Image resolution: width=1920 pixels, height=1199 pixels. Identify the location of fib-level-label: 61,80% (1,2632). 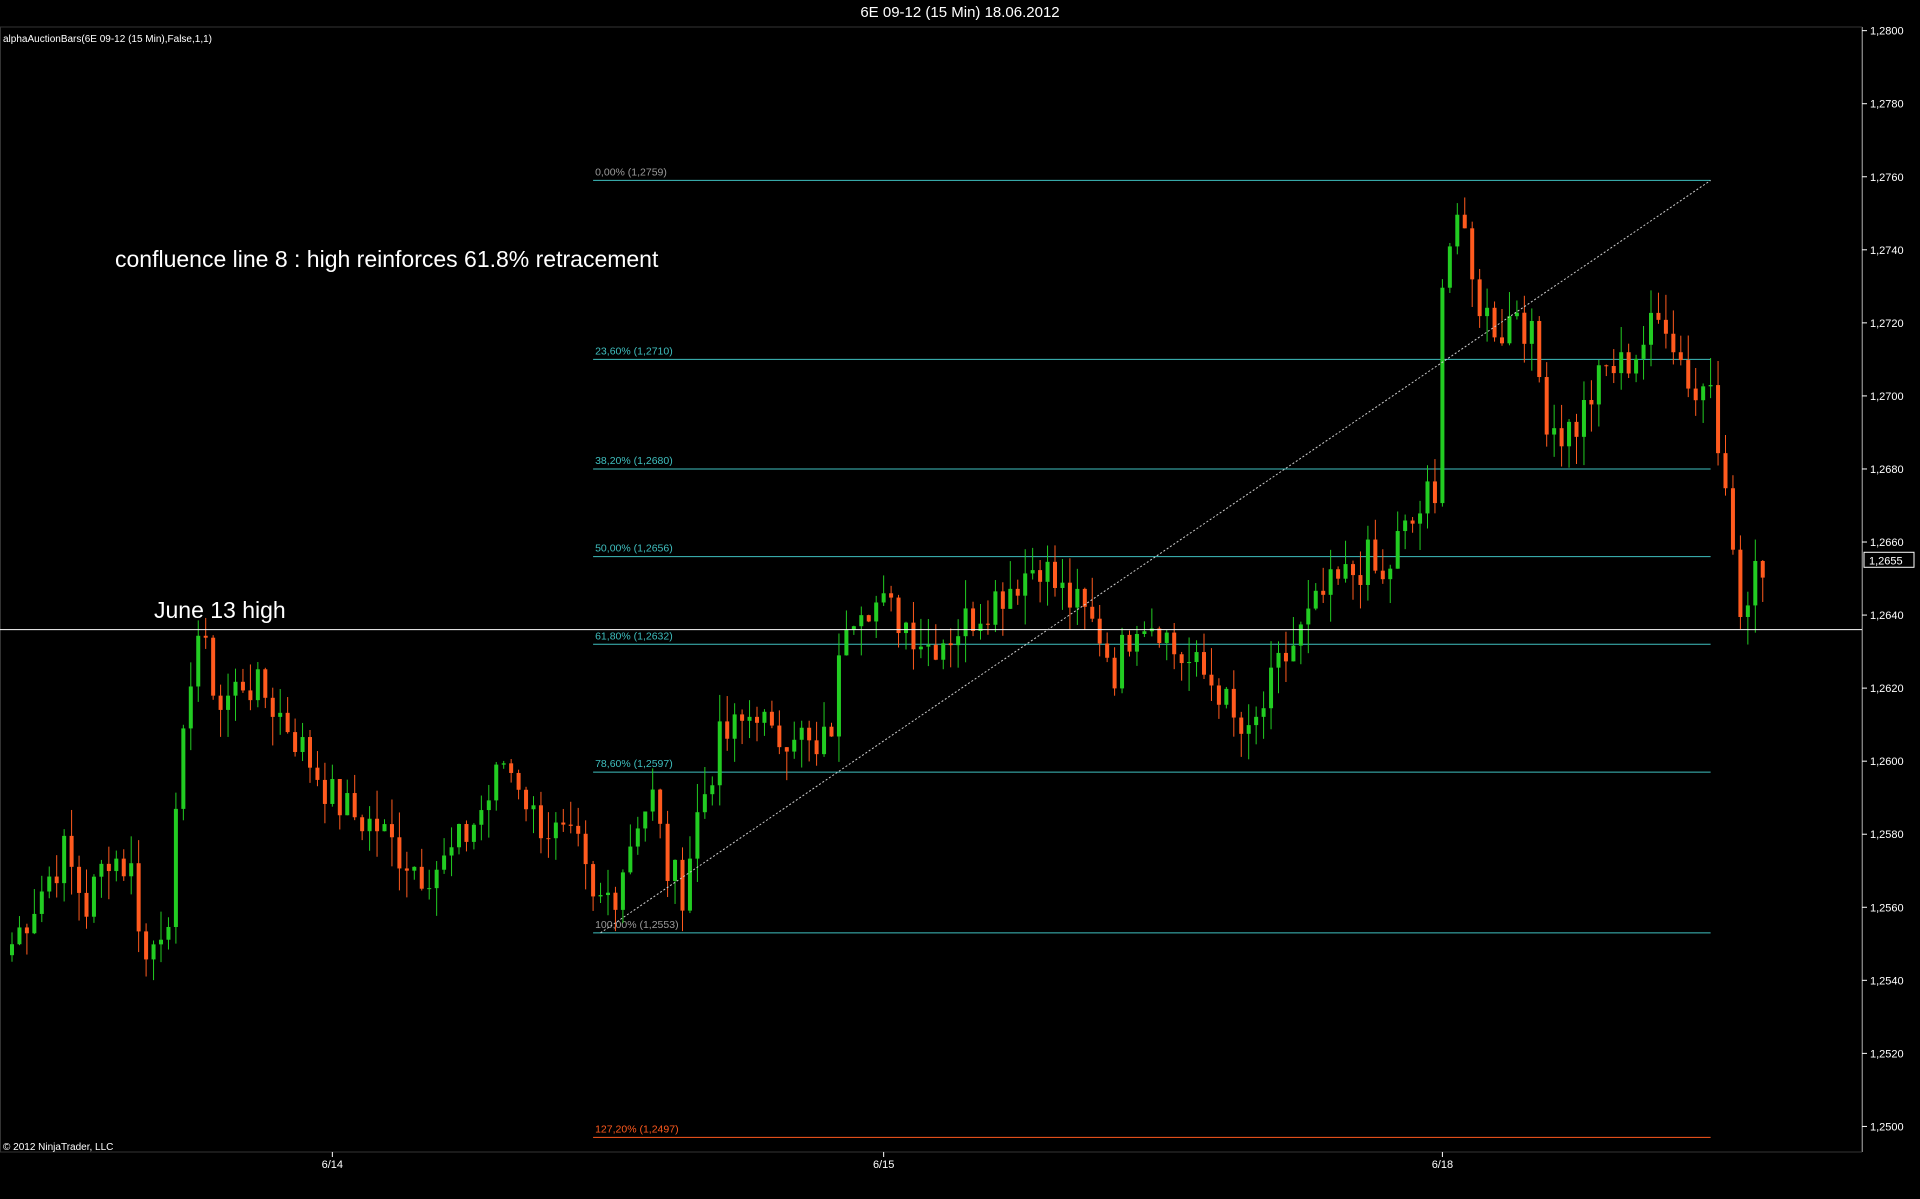
(634, 636).